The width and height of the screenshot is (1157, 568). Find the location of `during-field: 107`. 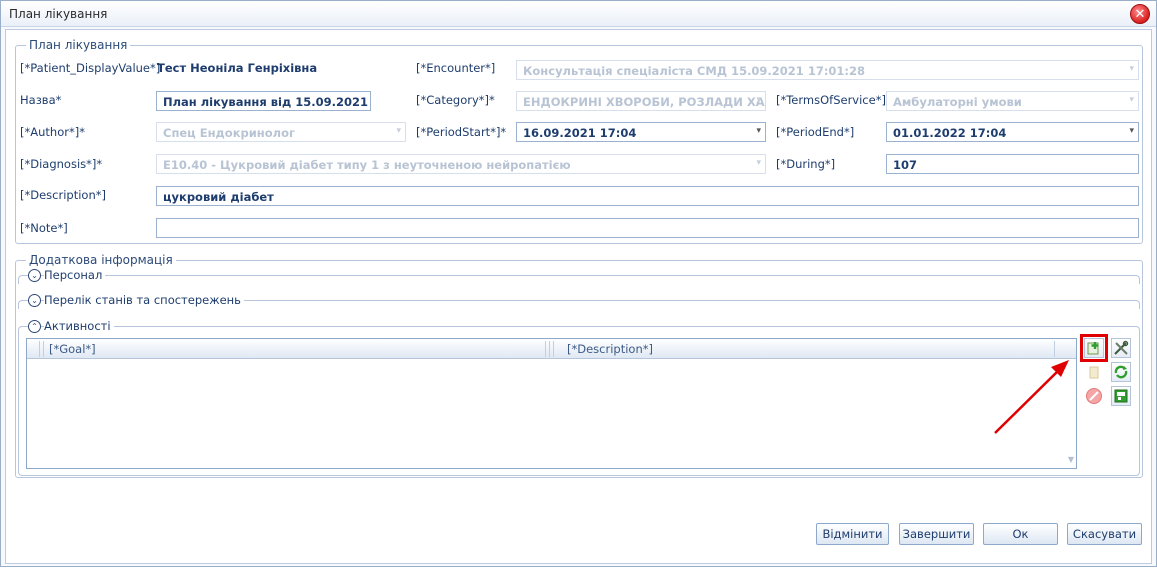

during-field: 107 is located at coordinates (1012, 164).